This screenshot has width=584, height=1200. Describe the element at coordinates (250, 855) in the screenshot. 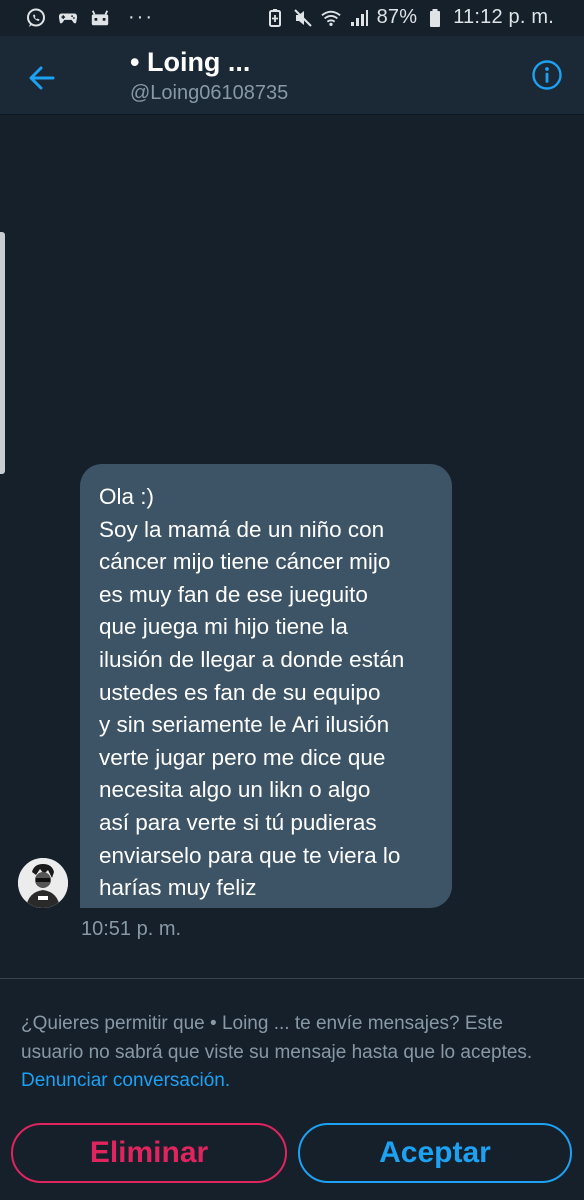

I see `message-line: enviarselo para que te viera lo` at that location.